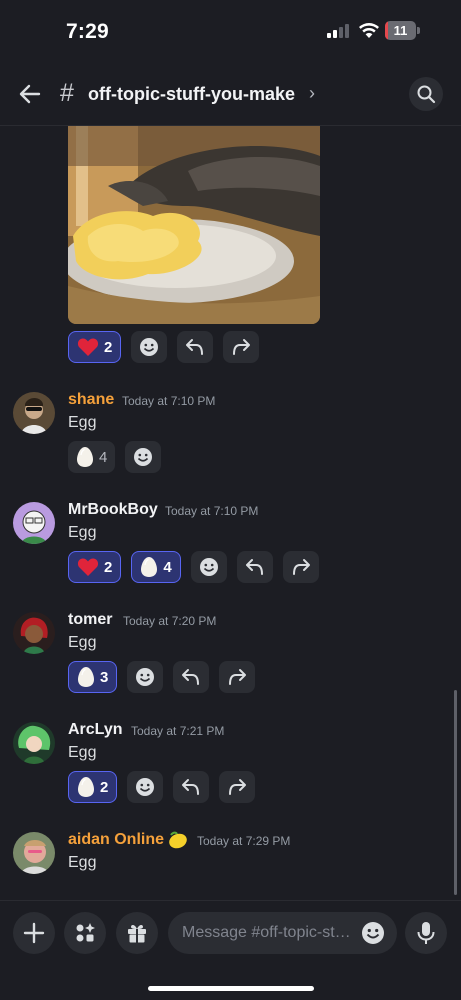 This screenshot has height=1000, width=461. Describe the element at coordinates (231, 988) in the screenshot. I see `home-indicator` at that location.